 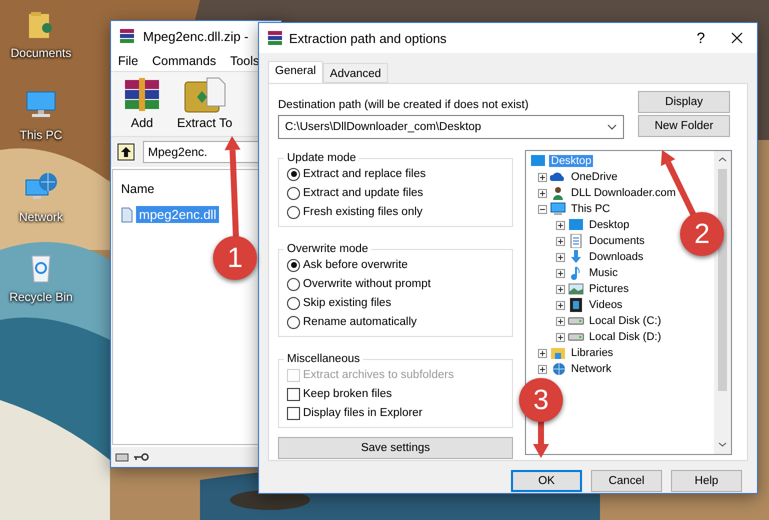 I want to click on tree-item: DLL Downloader.com, so click(x=623, y=193).